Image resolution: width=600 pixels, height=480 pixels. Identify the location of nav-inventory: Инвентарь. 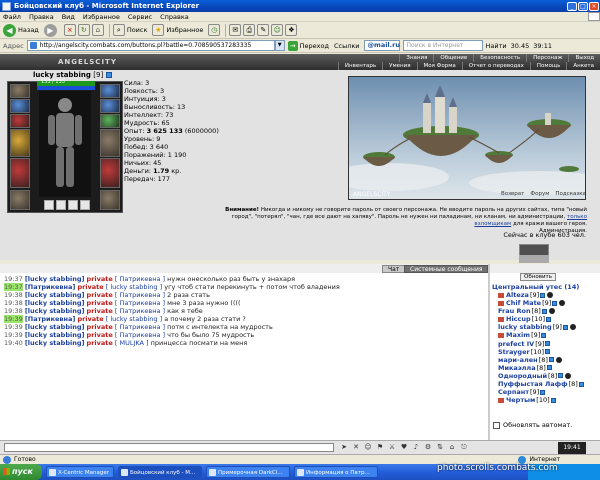
(359, 66).